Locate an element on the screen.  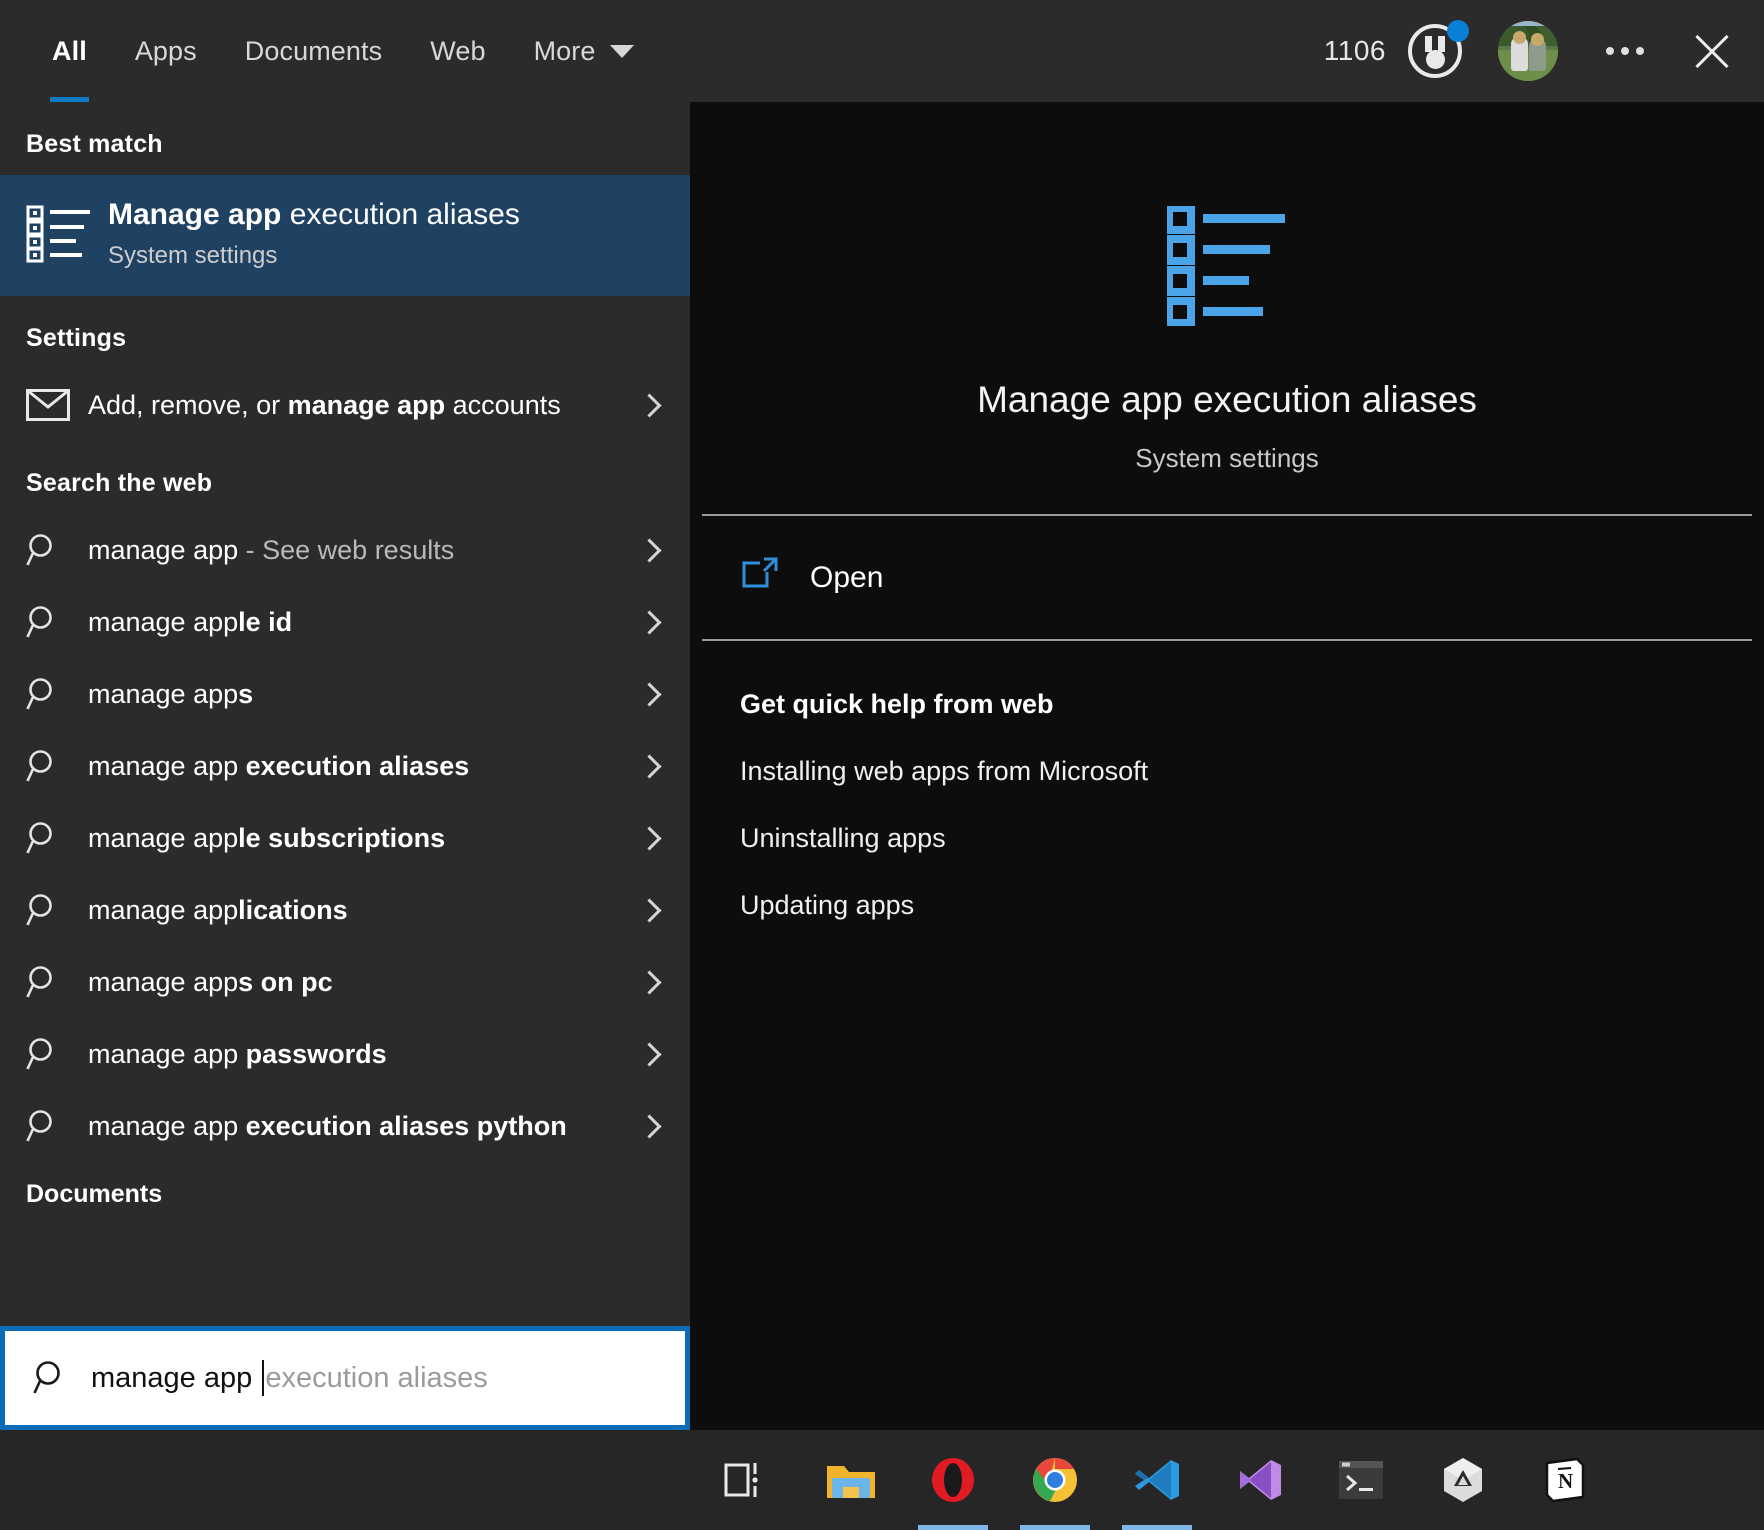
web-suggestion-row: manage apple id is located at coordinates (345, 622).